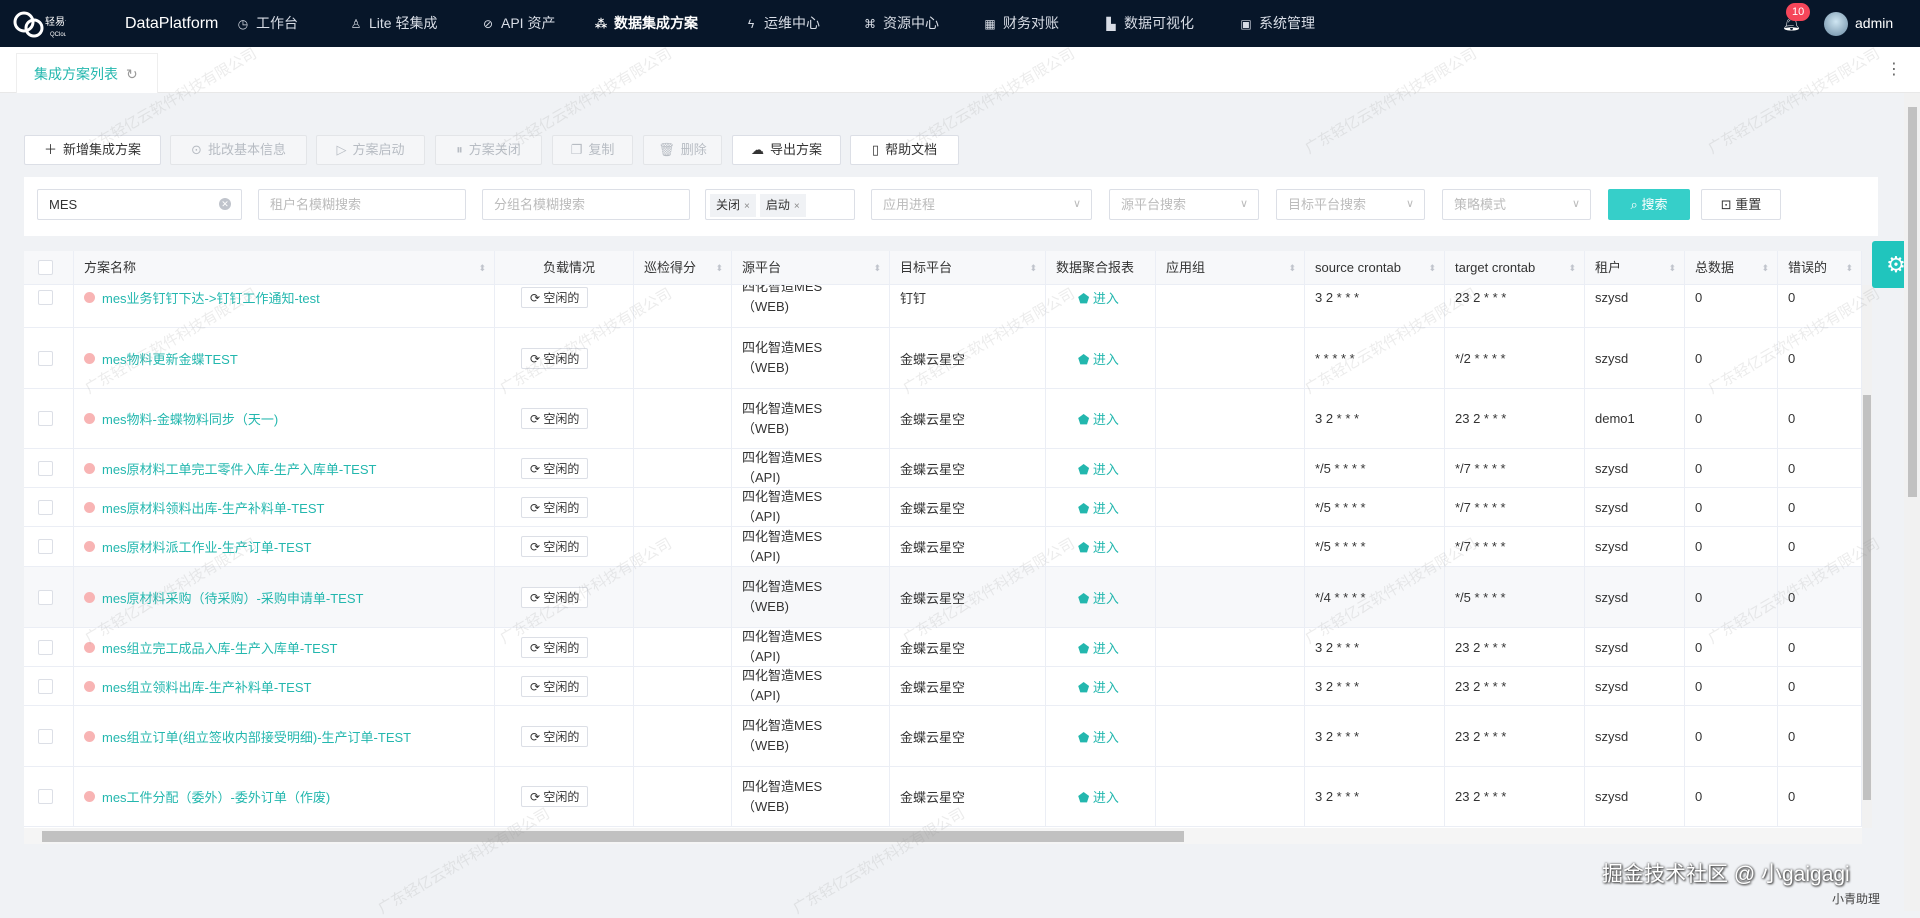 The height and width of the screenshot is (918, 1920). I want to click on status-select: 关闭 × 启动 ×, so click(780, 204).